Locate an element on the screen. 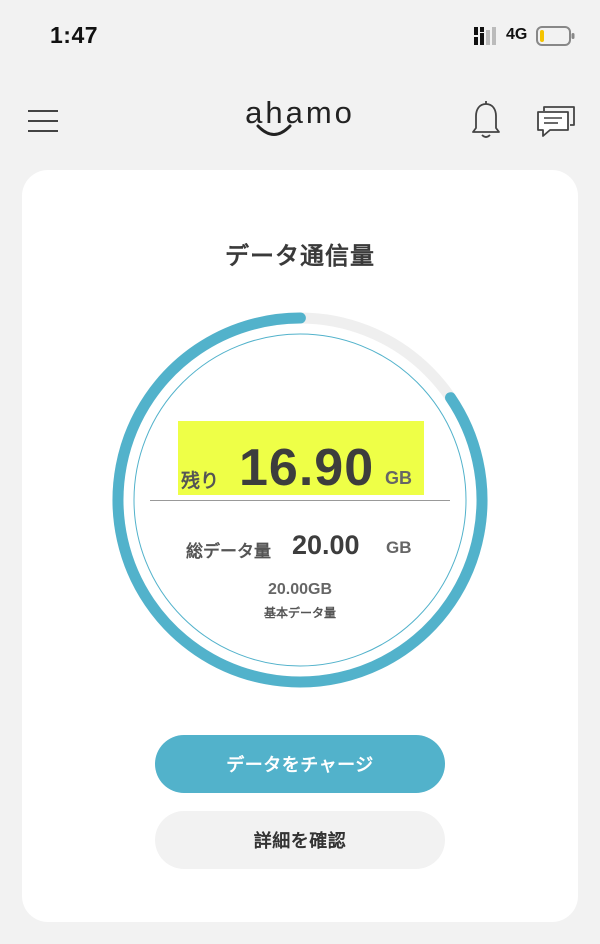 The width and height of the screenshot is (600, 944). logo-smile-icon is located at coordinates (274, 130).